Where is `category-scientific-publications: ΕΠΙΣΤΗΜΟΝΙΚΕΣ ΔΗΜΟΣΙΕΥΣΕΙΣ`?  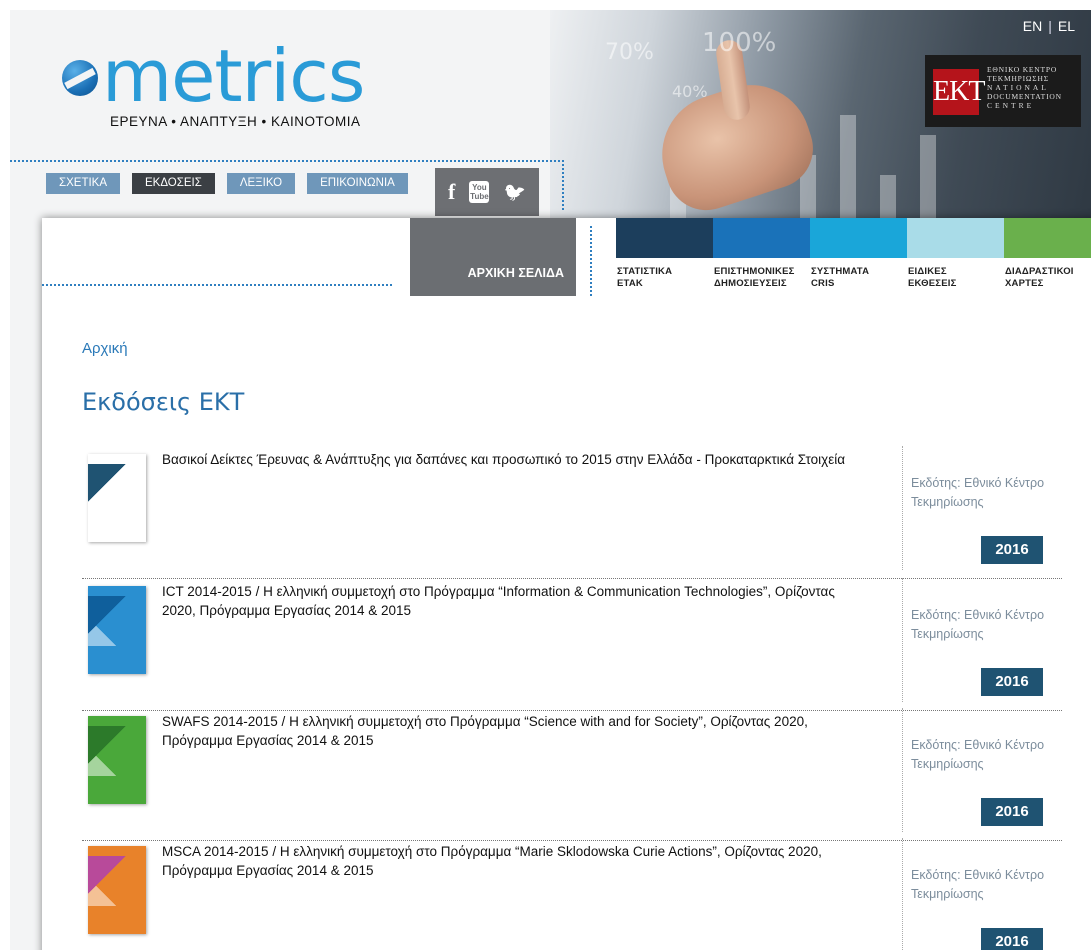
category-scientific-publications: ΕΠΙΣΤΗΜΟΝΙΚΕΣ ΔΗΜΟΣΙΕΥΣΕΙΣ is located at coordinates (761, 254).